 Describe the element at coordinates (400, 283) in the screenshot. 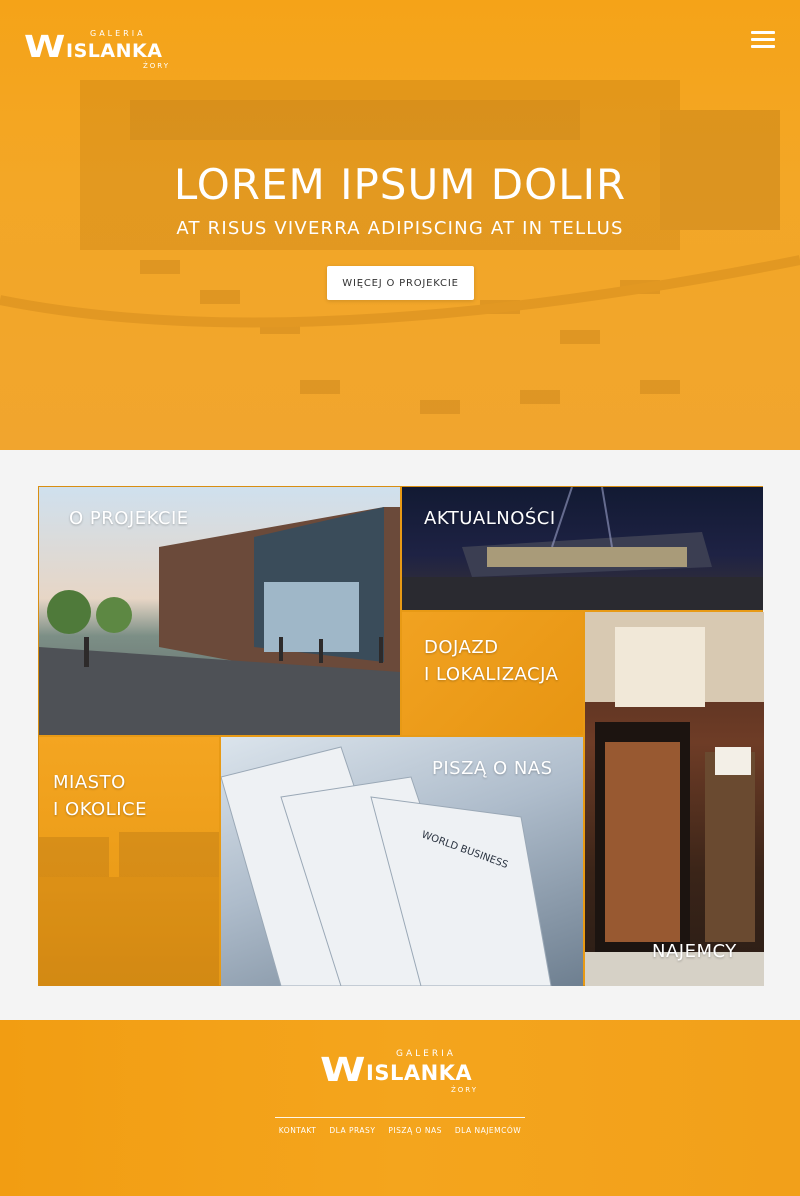

I see `more-about-project-button: WIĘCEJ O PROJEKCIE` at that location.